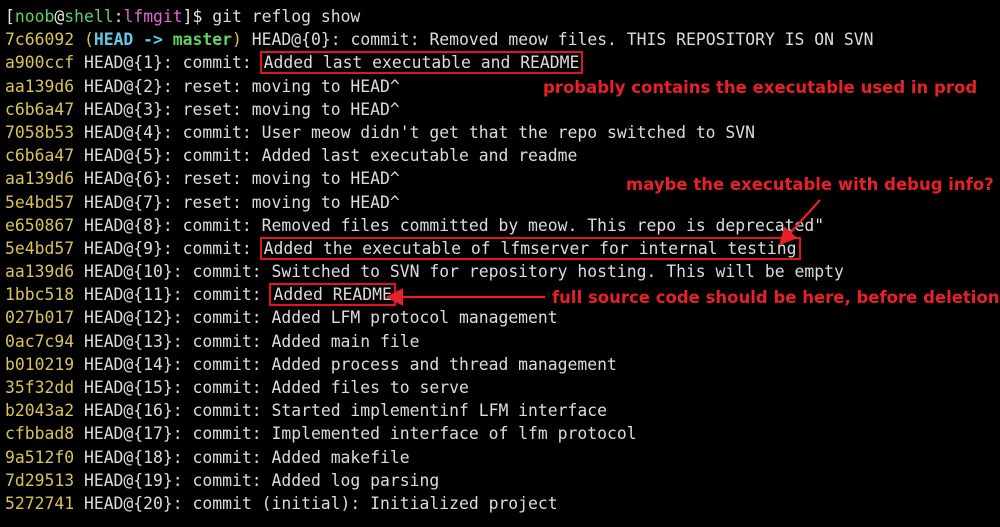 The height and width of the screenshot is (527, 1000). What do you see at coordinates (420, 155) in the screenshot?
I see `reflog-message: Added last executable and readme` at bounding box center [420, 155].